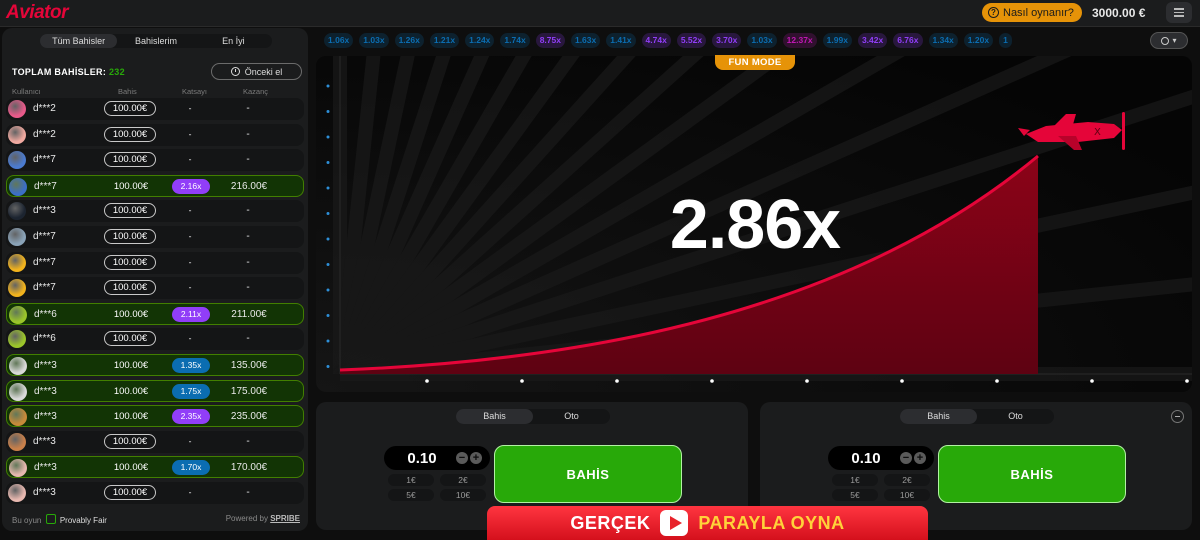  I want to click on tab-top: En İyi, so click(233, 41).